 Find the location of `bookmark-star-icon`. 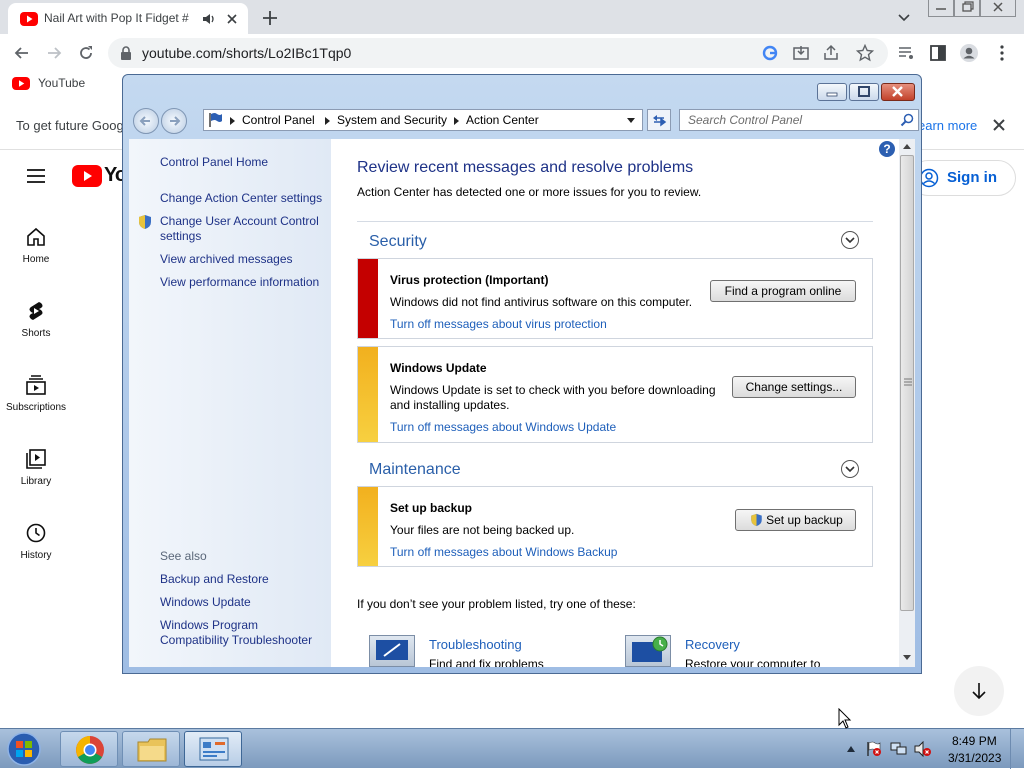

bookmark-star-icon is located at coordinates (865, 53).